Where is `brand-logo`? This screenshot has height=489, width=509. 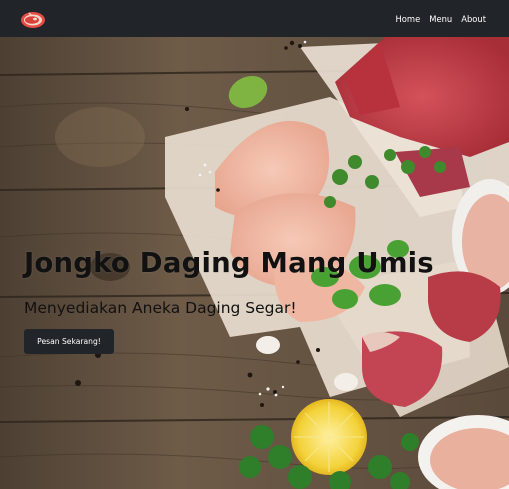
brand-logo is located at coordinates (33, 19).